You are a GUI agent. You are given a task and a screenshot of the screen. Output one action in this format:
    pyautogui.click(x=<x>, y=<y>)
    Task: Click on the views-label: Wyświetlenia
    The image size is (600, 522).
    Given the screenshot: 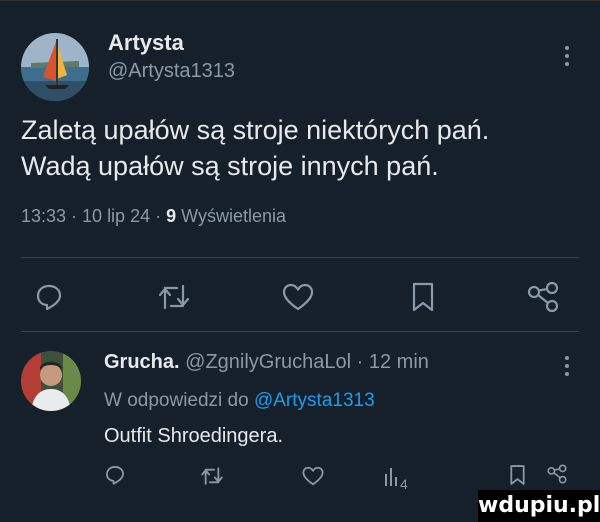 What is the action you would take?
    pyautogui.click(x=231, y=216)
    